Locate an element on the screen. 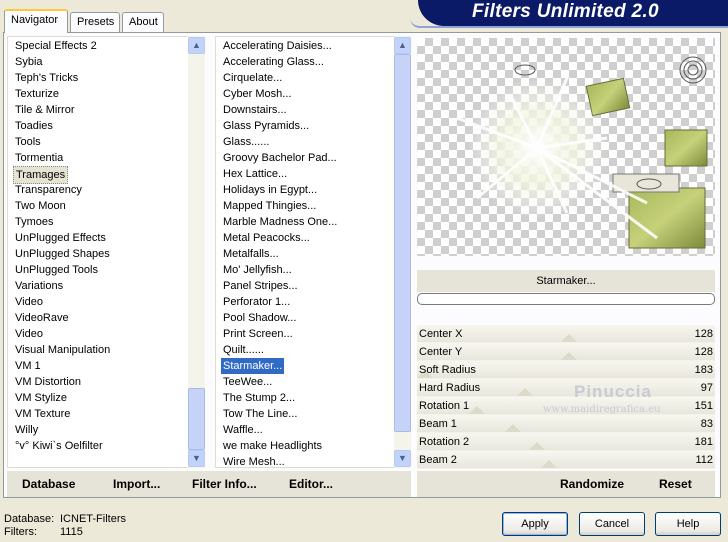 The image size is (728, 542). tab-presets-label: Presets is located at coordinates (96, 22).